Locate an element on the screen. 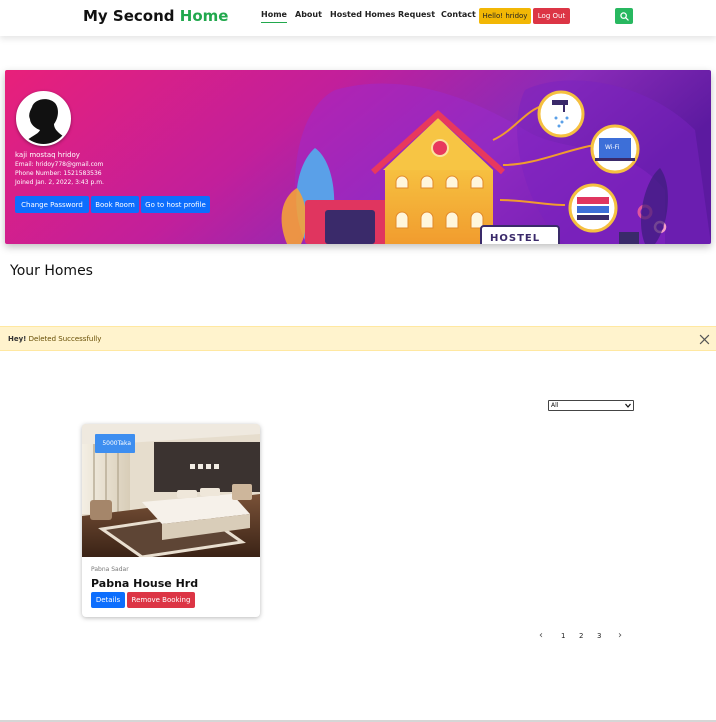 The image size is (716, 722). nav-hosted-homes: Hosted Homes is located at coordinates (362, 14).